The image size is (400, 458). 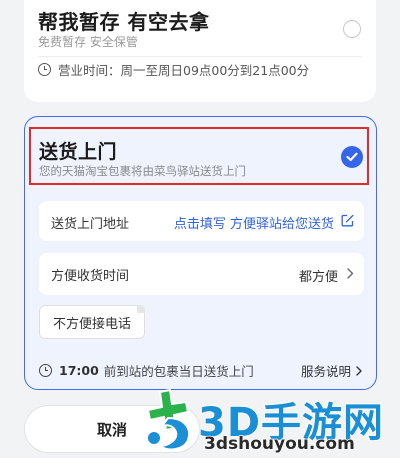 What do you see at coordinates (142, 171) in the screenshot?
I see `delivery-option-subtitle: 您的天猫淘宝包裹将由菜鸟驿站送货上门` at bounding box center [142, 171].